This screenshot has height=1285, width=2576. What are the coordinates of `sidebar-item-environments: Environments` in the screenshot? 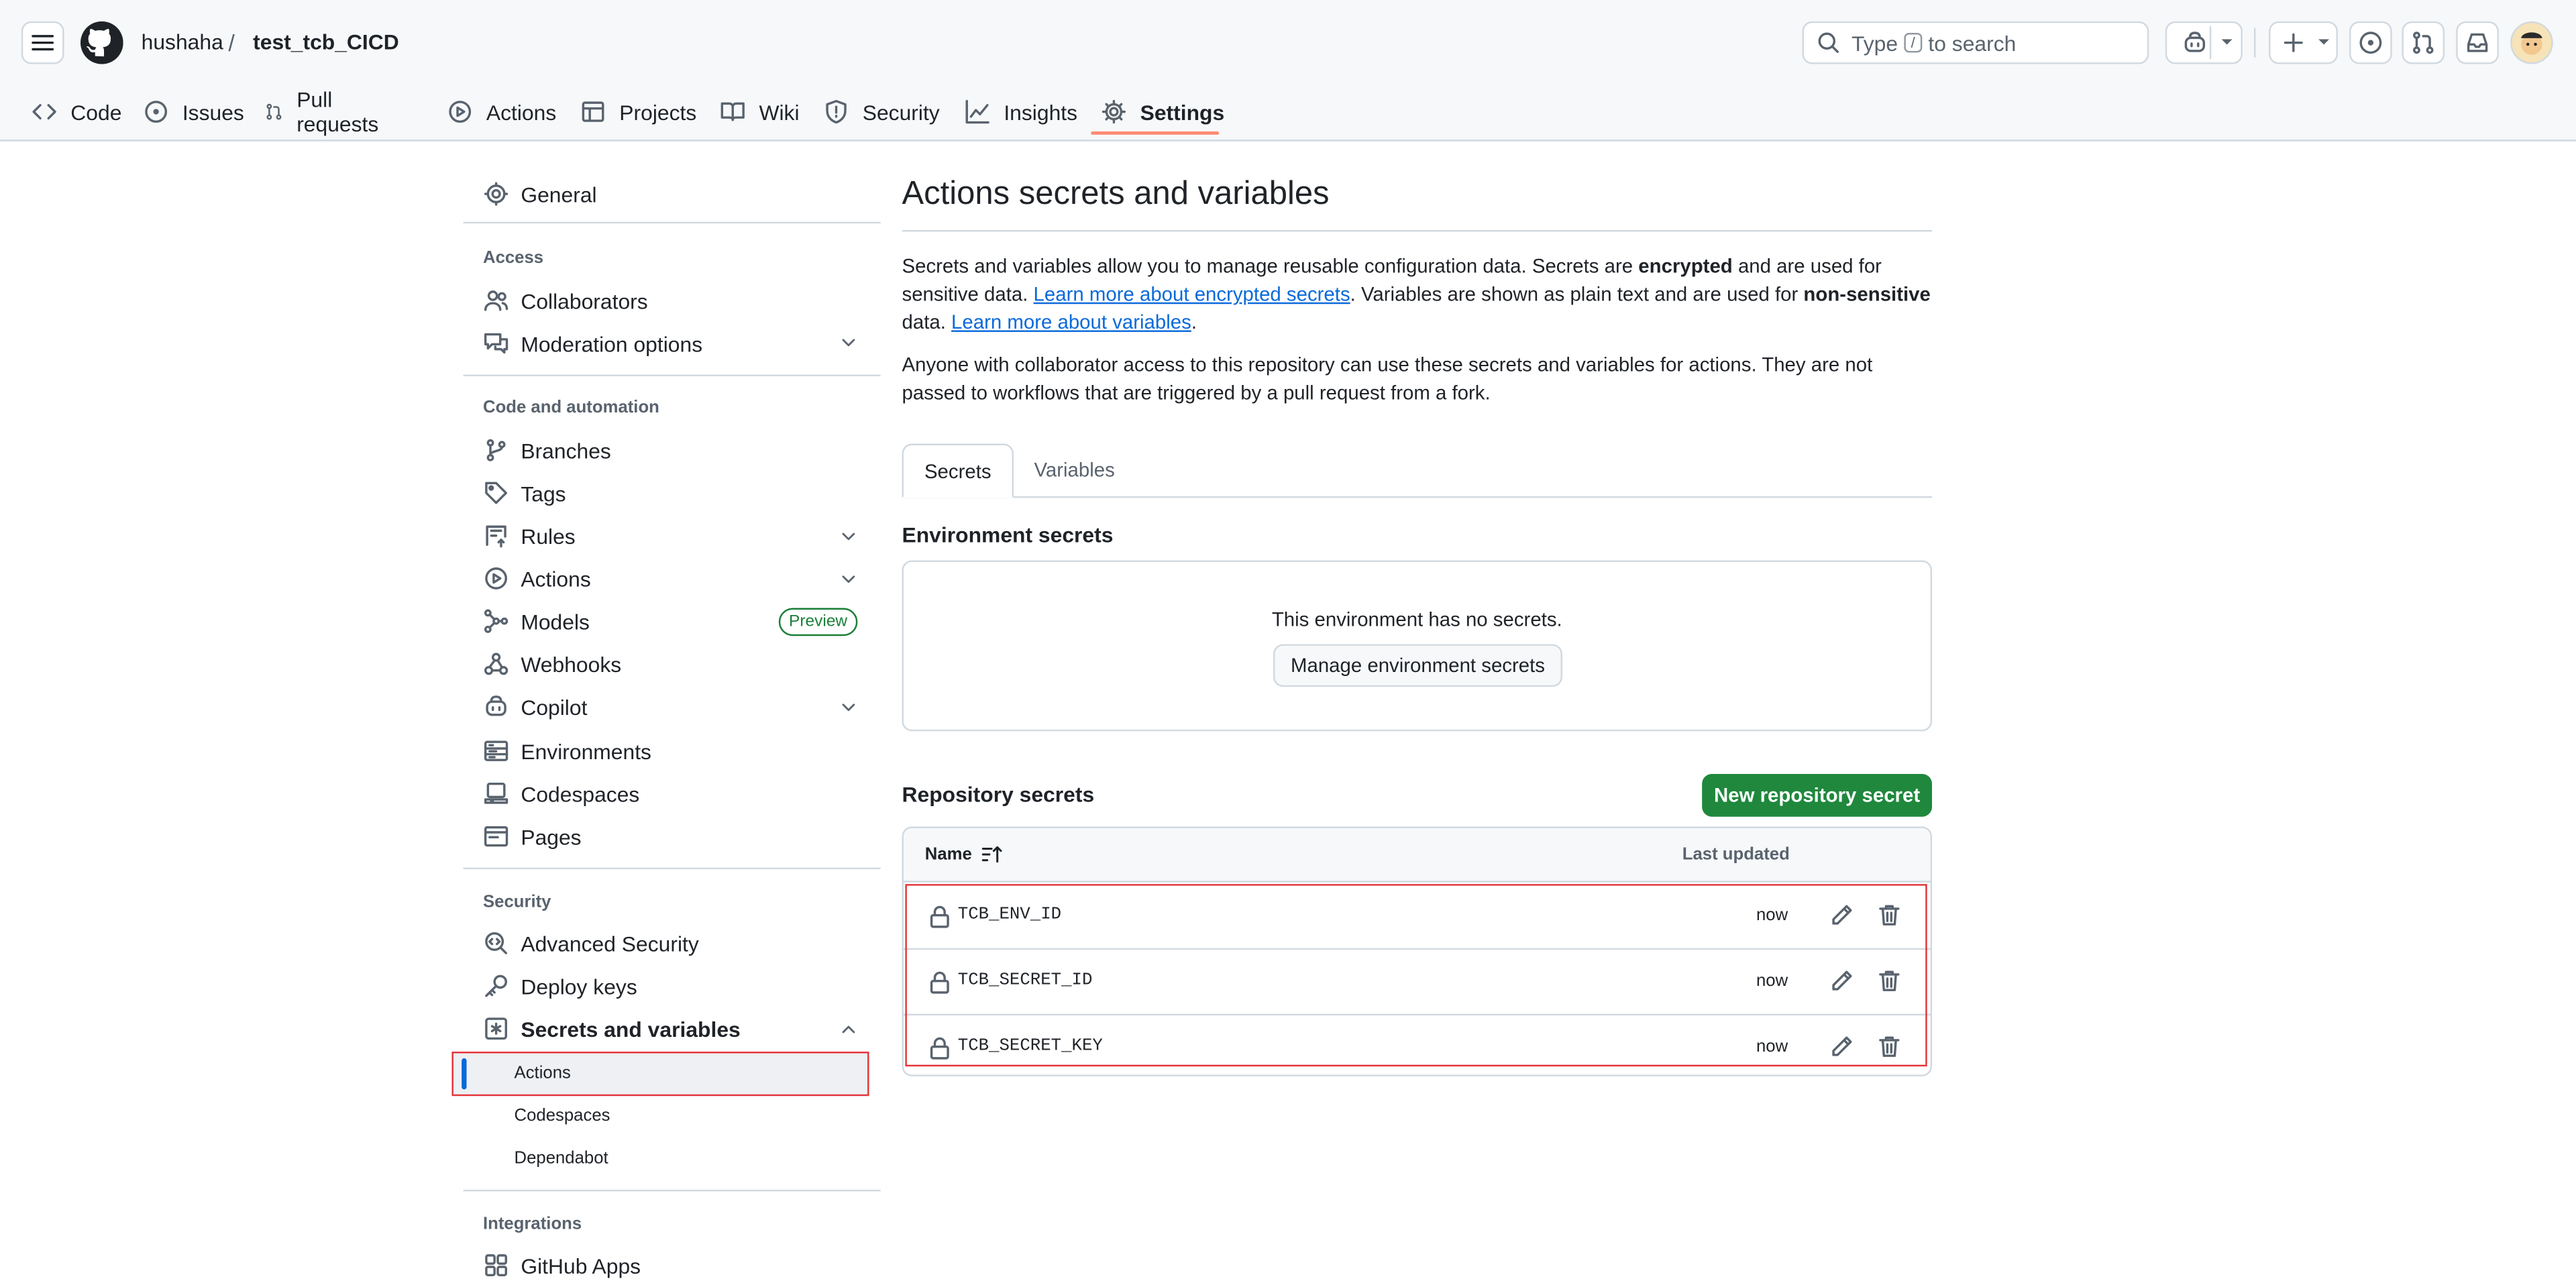 It's located at (567, 750).